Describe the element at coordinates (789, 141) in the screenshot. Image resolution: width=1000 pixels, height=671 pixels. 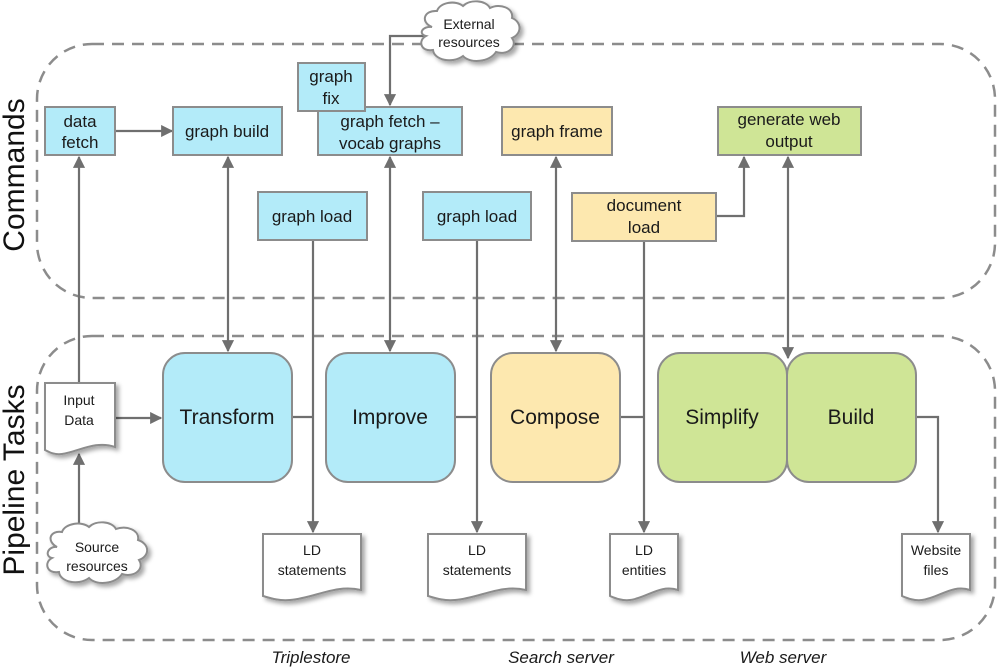
I see `command-label: output` at that location.